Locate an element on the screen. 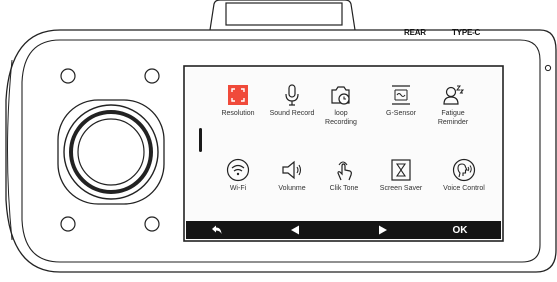  menu-item-label: Clik Tone is located at coordinates (344, 188).